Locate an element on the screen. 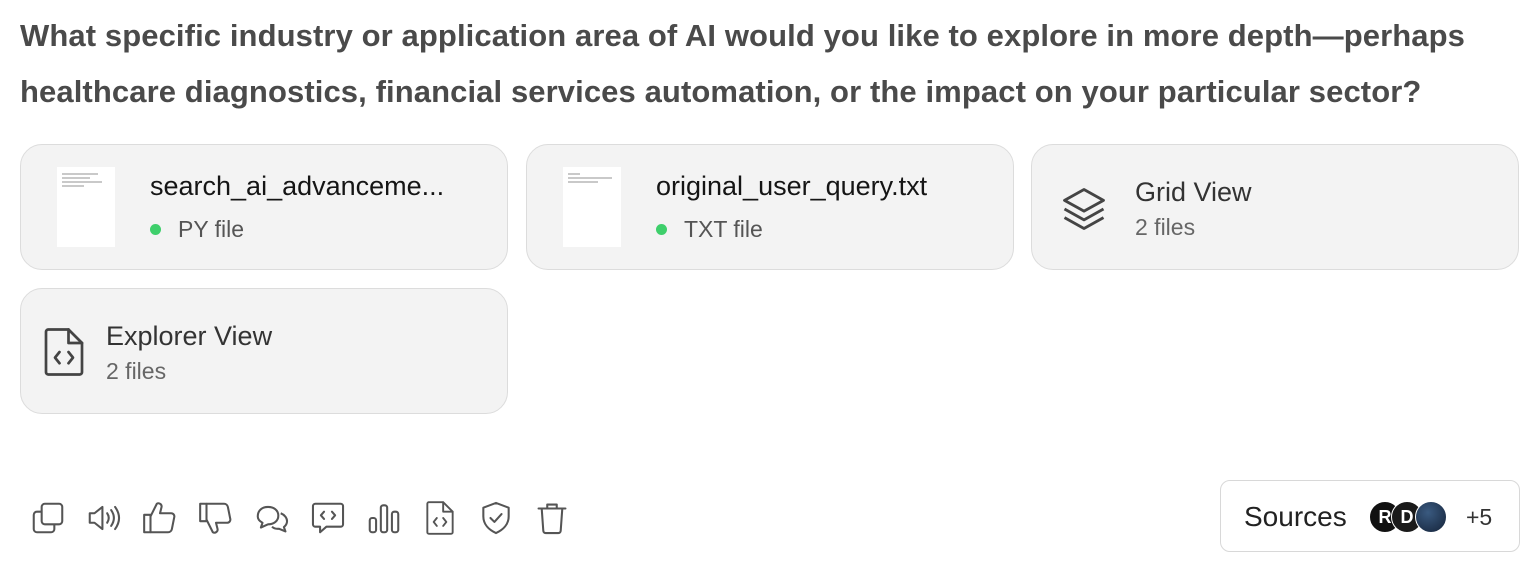  explorer-view-card: Explorer View 2 files is located at coordinates (264, 351).